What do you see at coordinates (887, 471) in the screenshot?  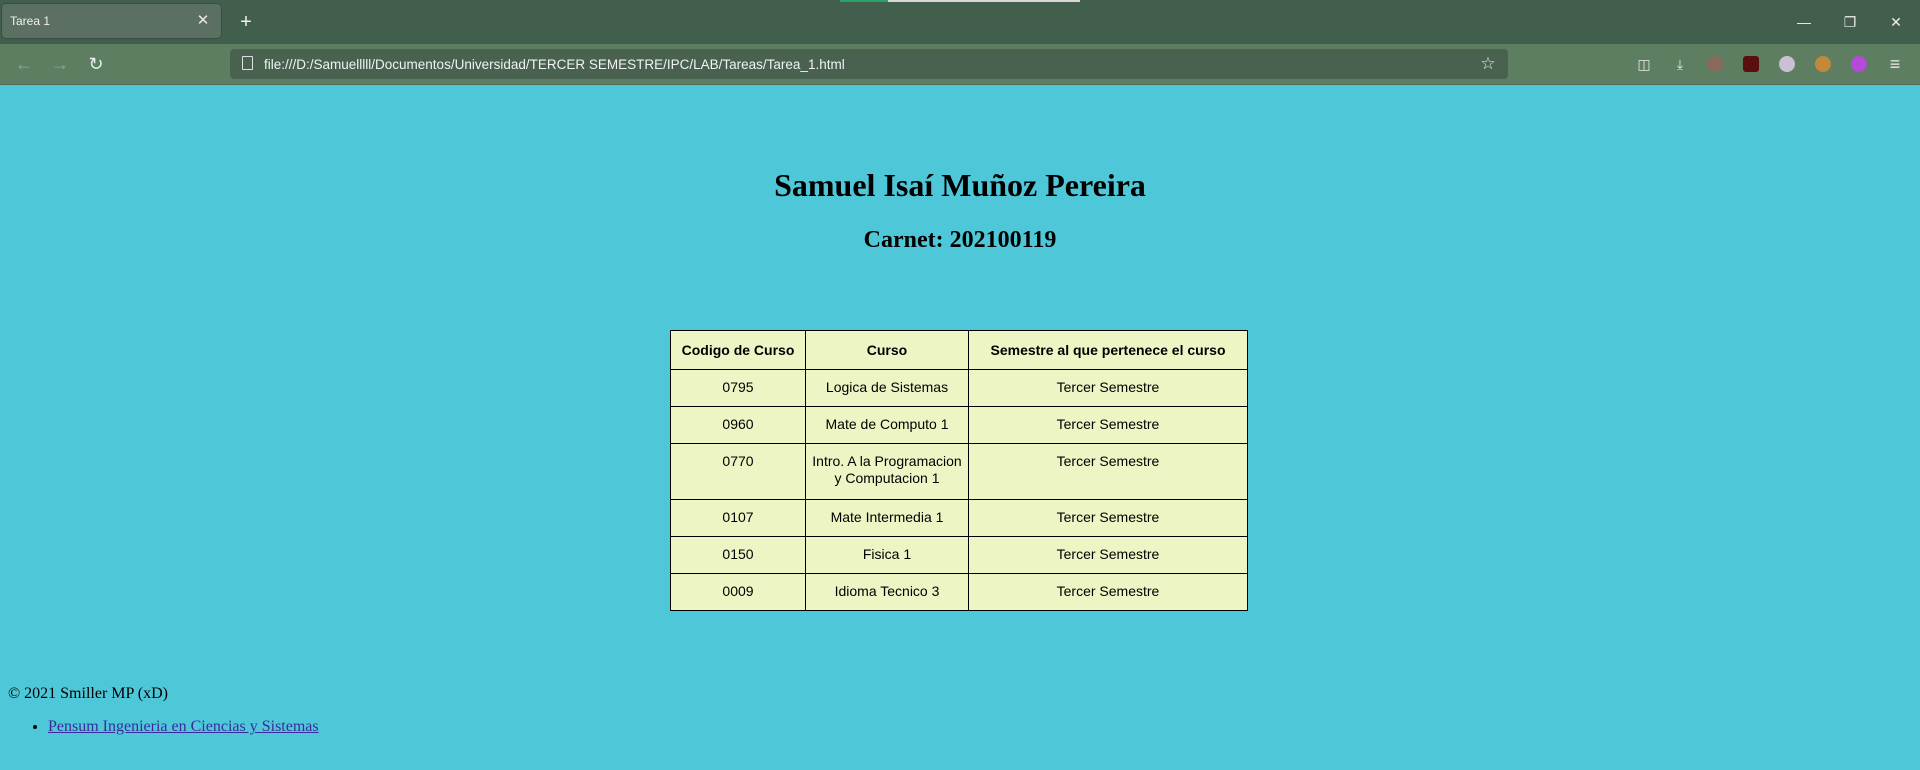 I see `cell-course: Intro. A la Programacion y Computacion 1` at bounding box center [887, 471].